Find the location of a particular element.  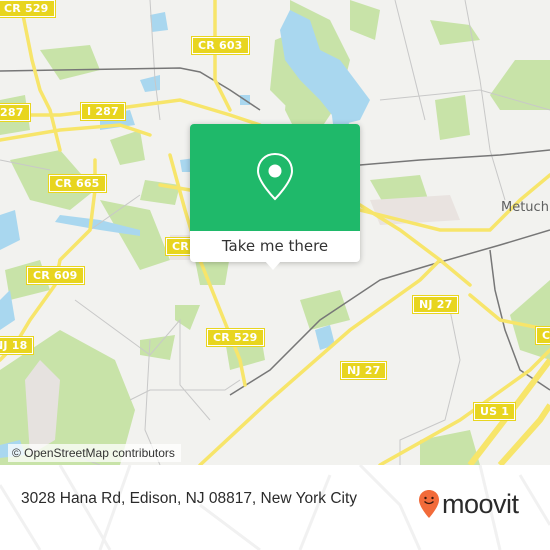

moovit-logo: moovit is located at coordinates (468, 504).